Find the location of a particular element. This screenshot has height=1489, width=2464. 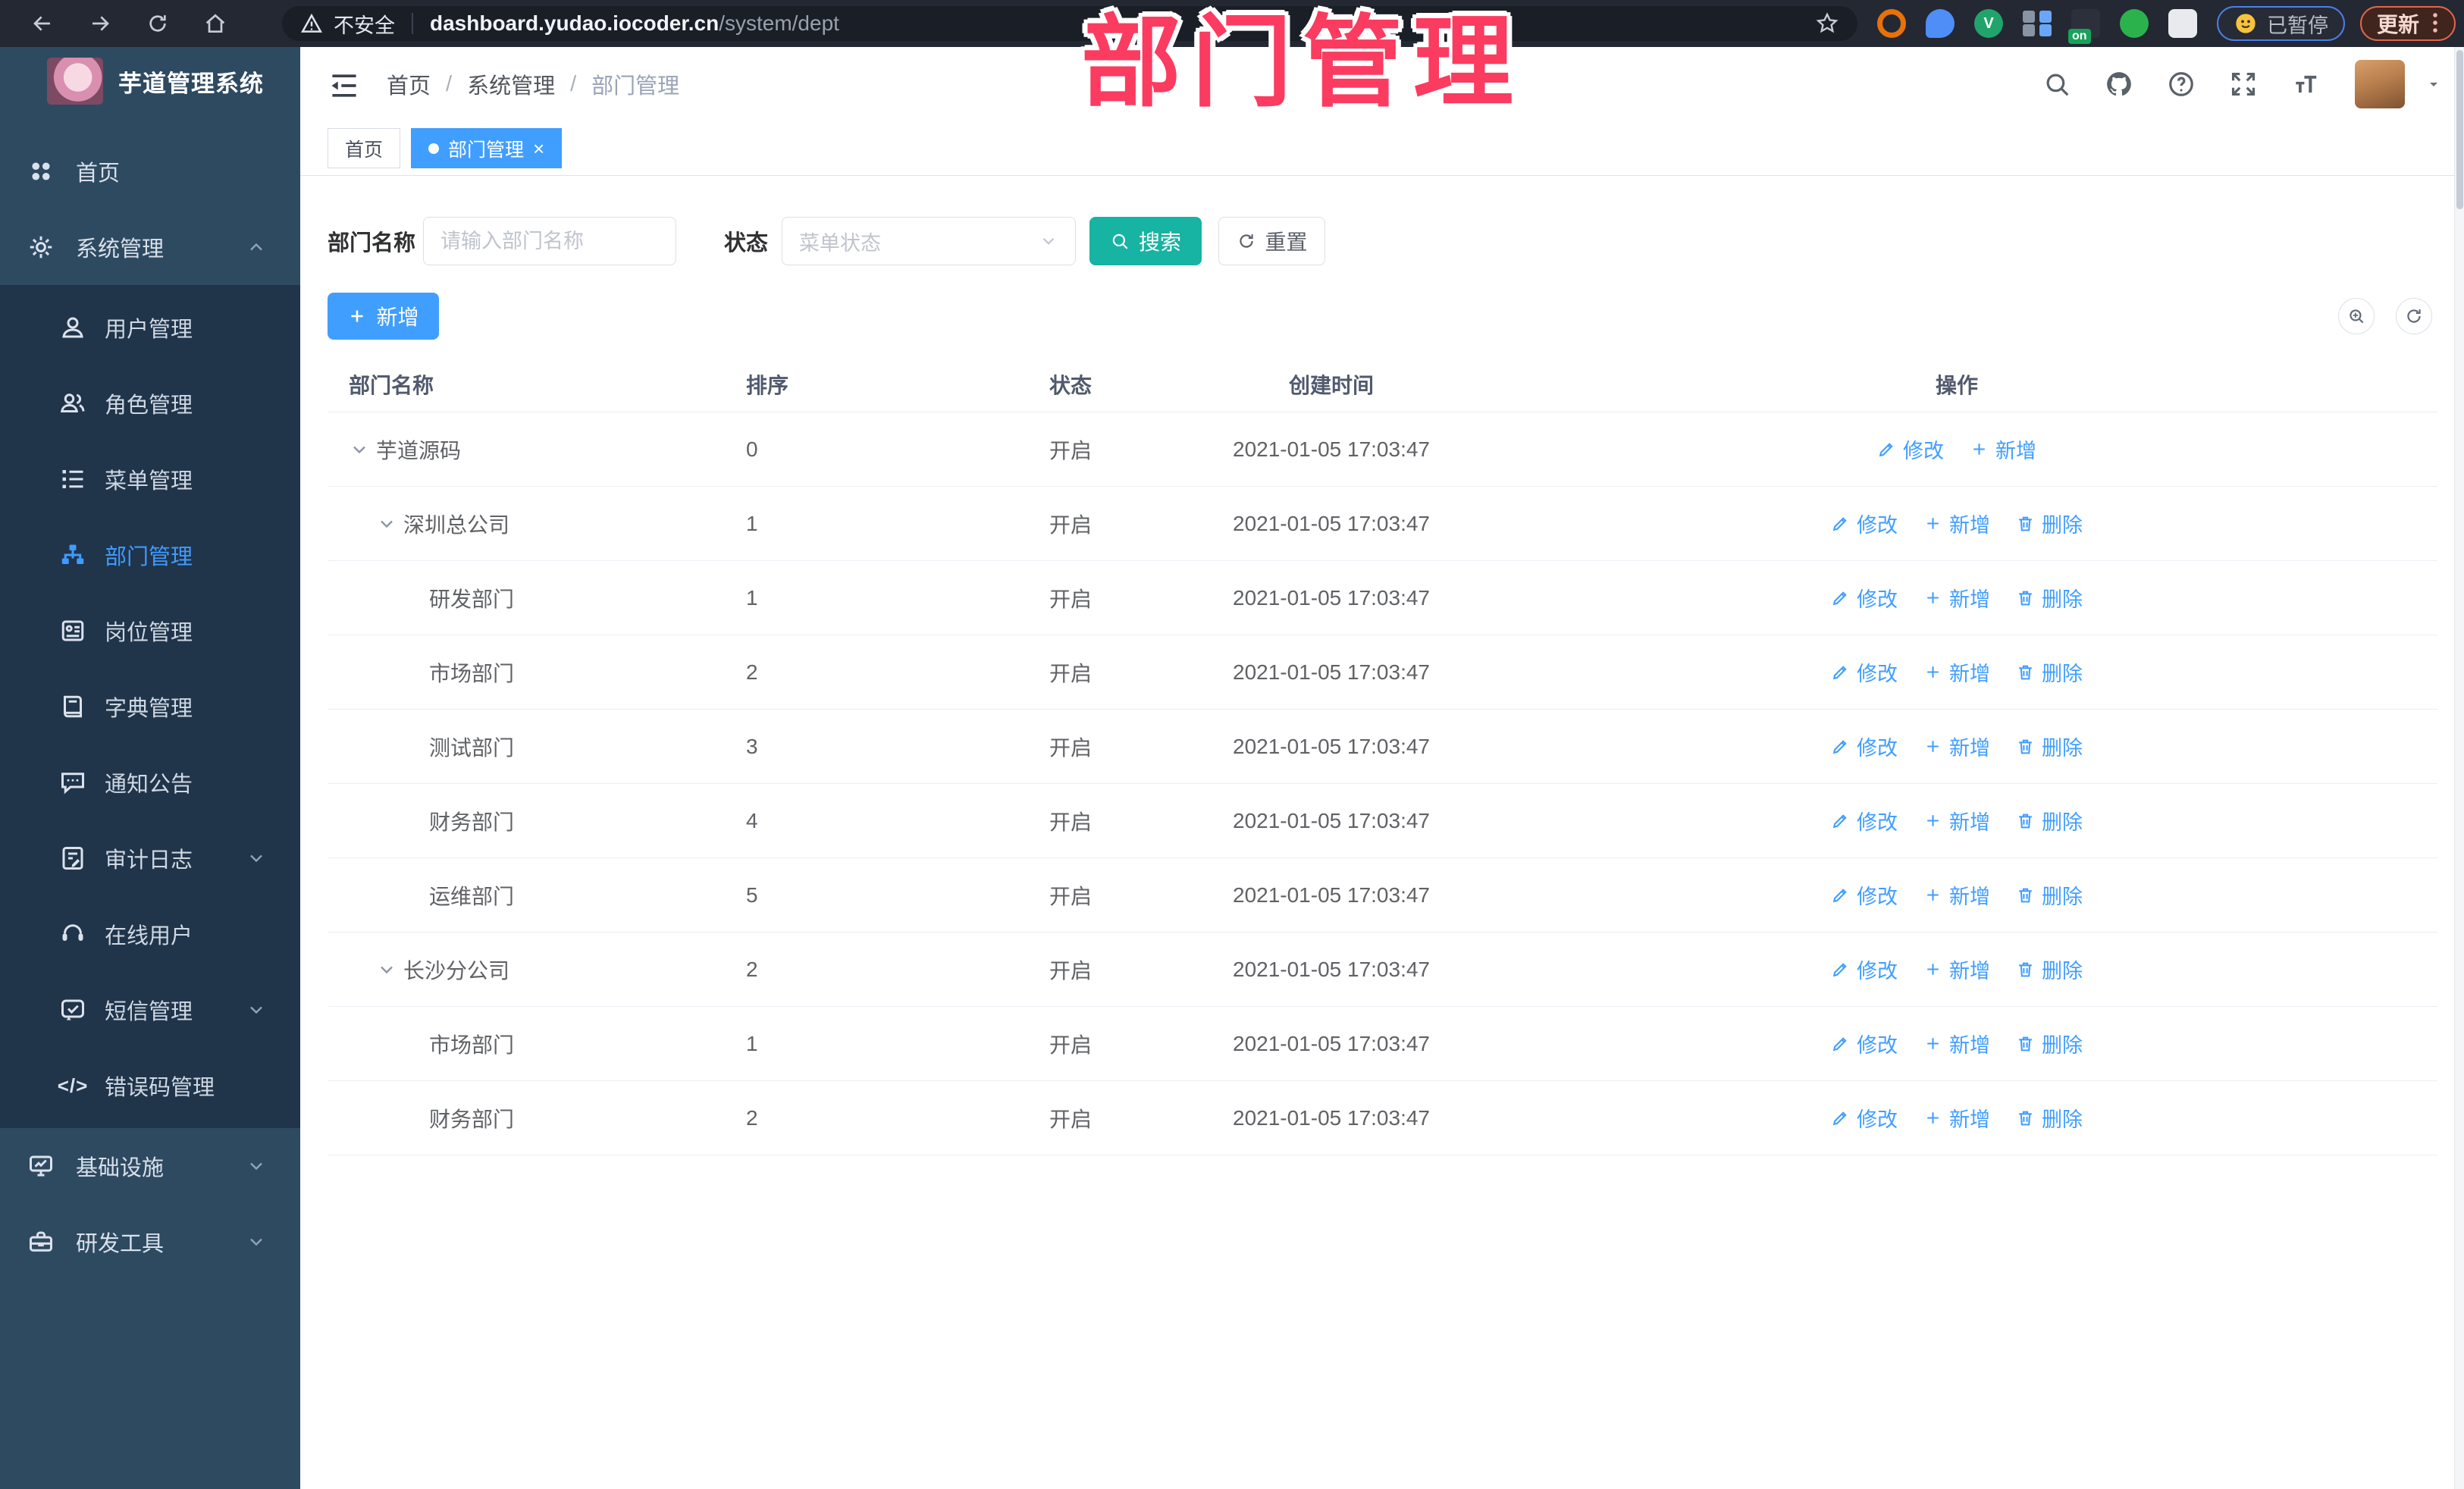

tab-首页: 首页 is located at coordinates (364, 148).